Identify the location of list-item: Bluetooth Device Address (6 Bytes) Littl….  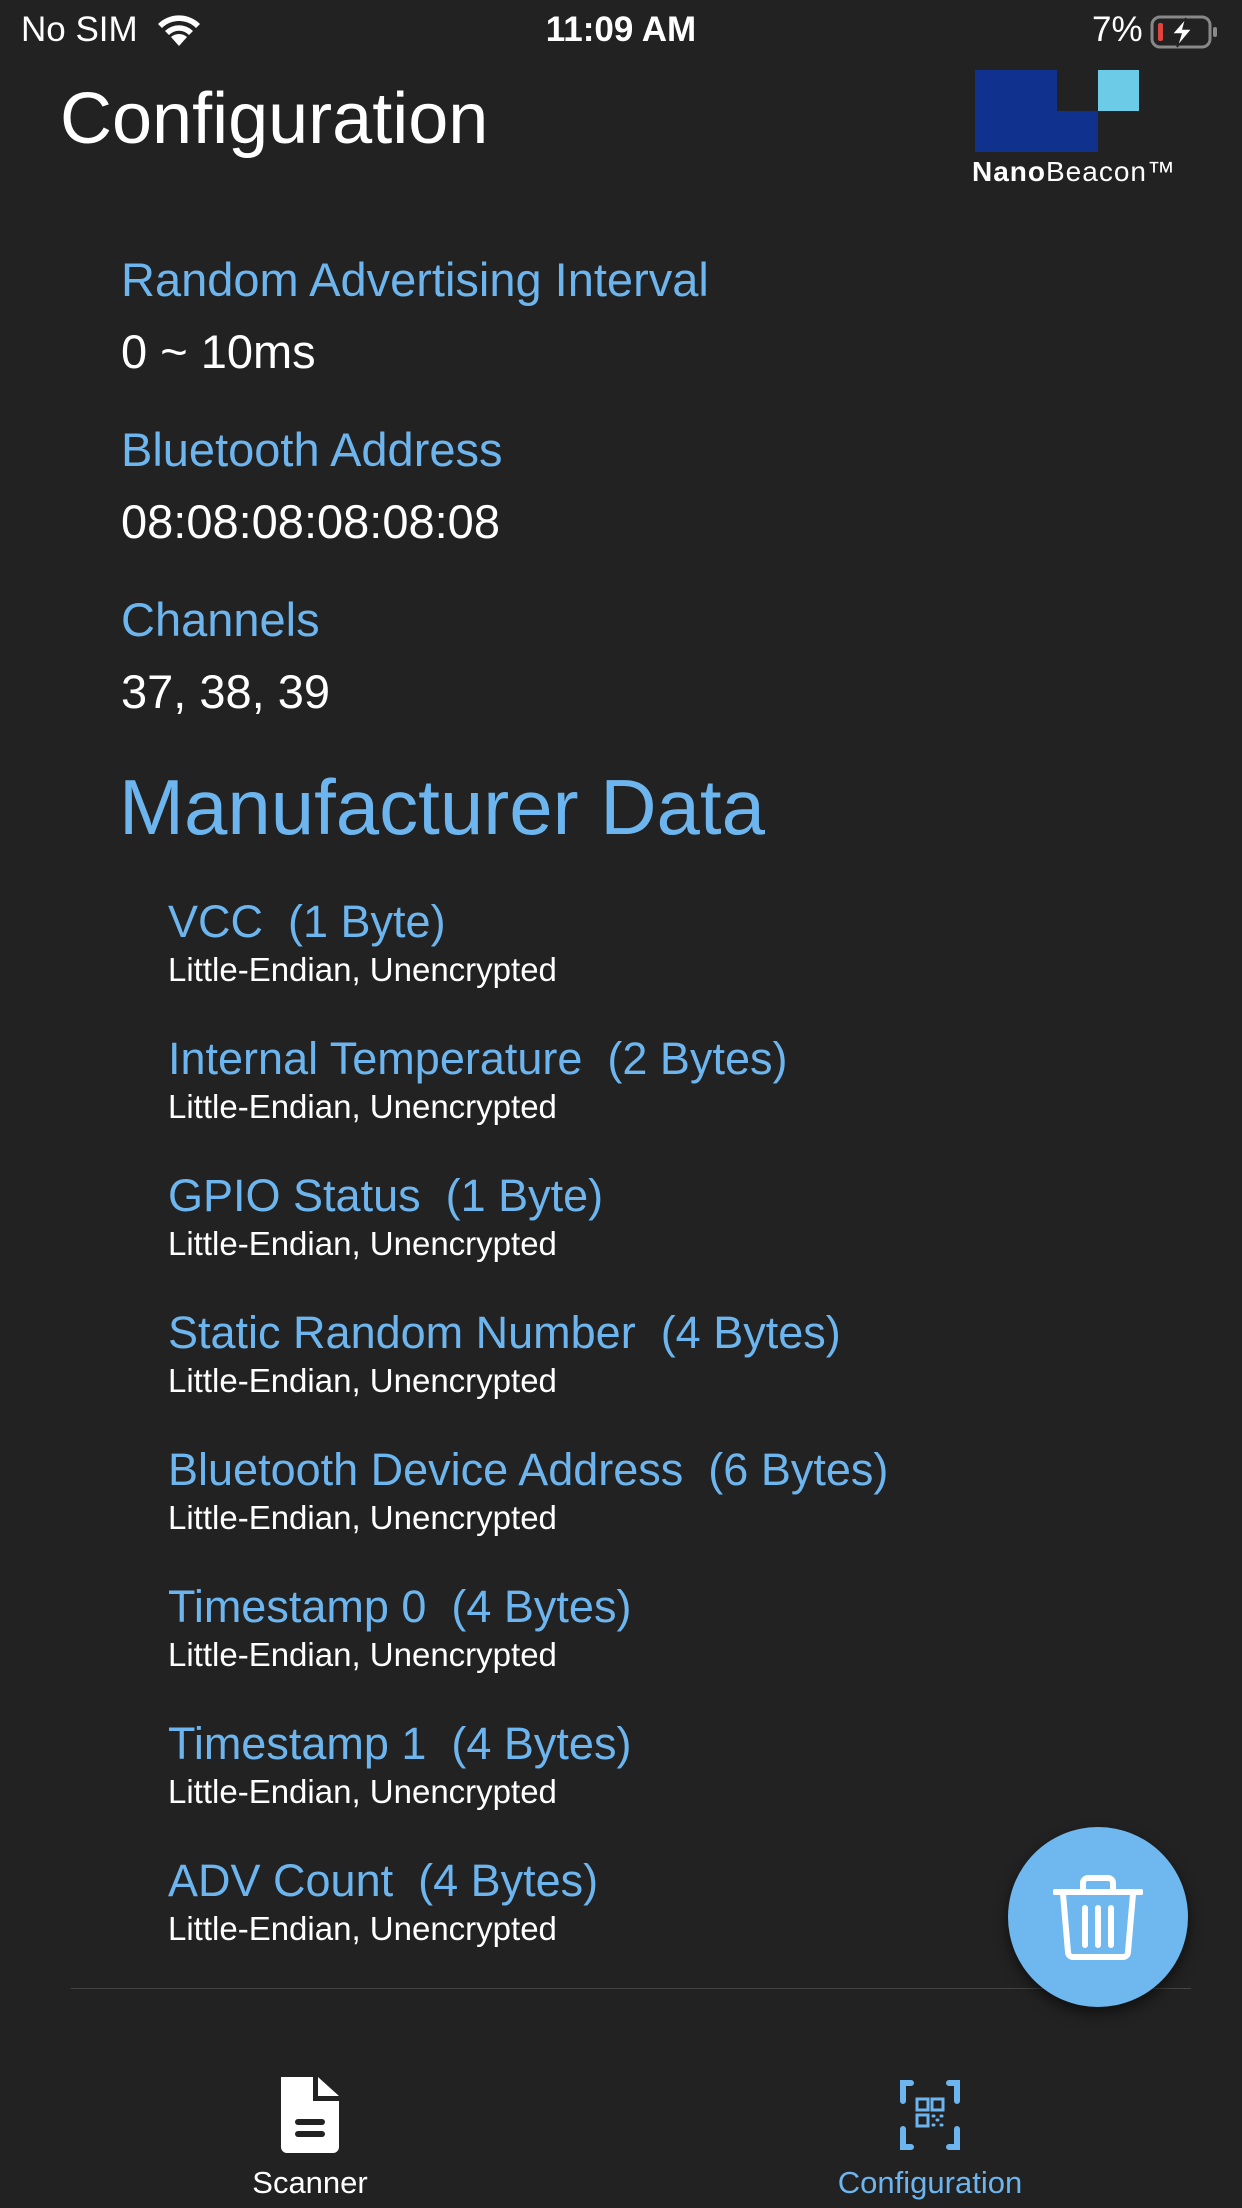
(528, 1512).